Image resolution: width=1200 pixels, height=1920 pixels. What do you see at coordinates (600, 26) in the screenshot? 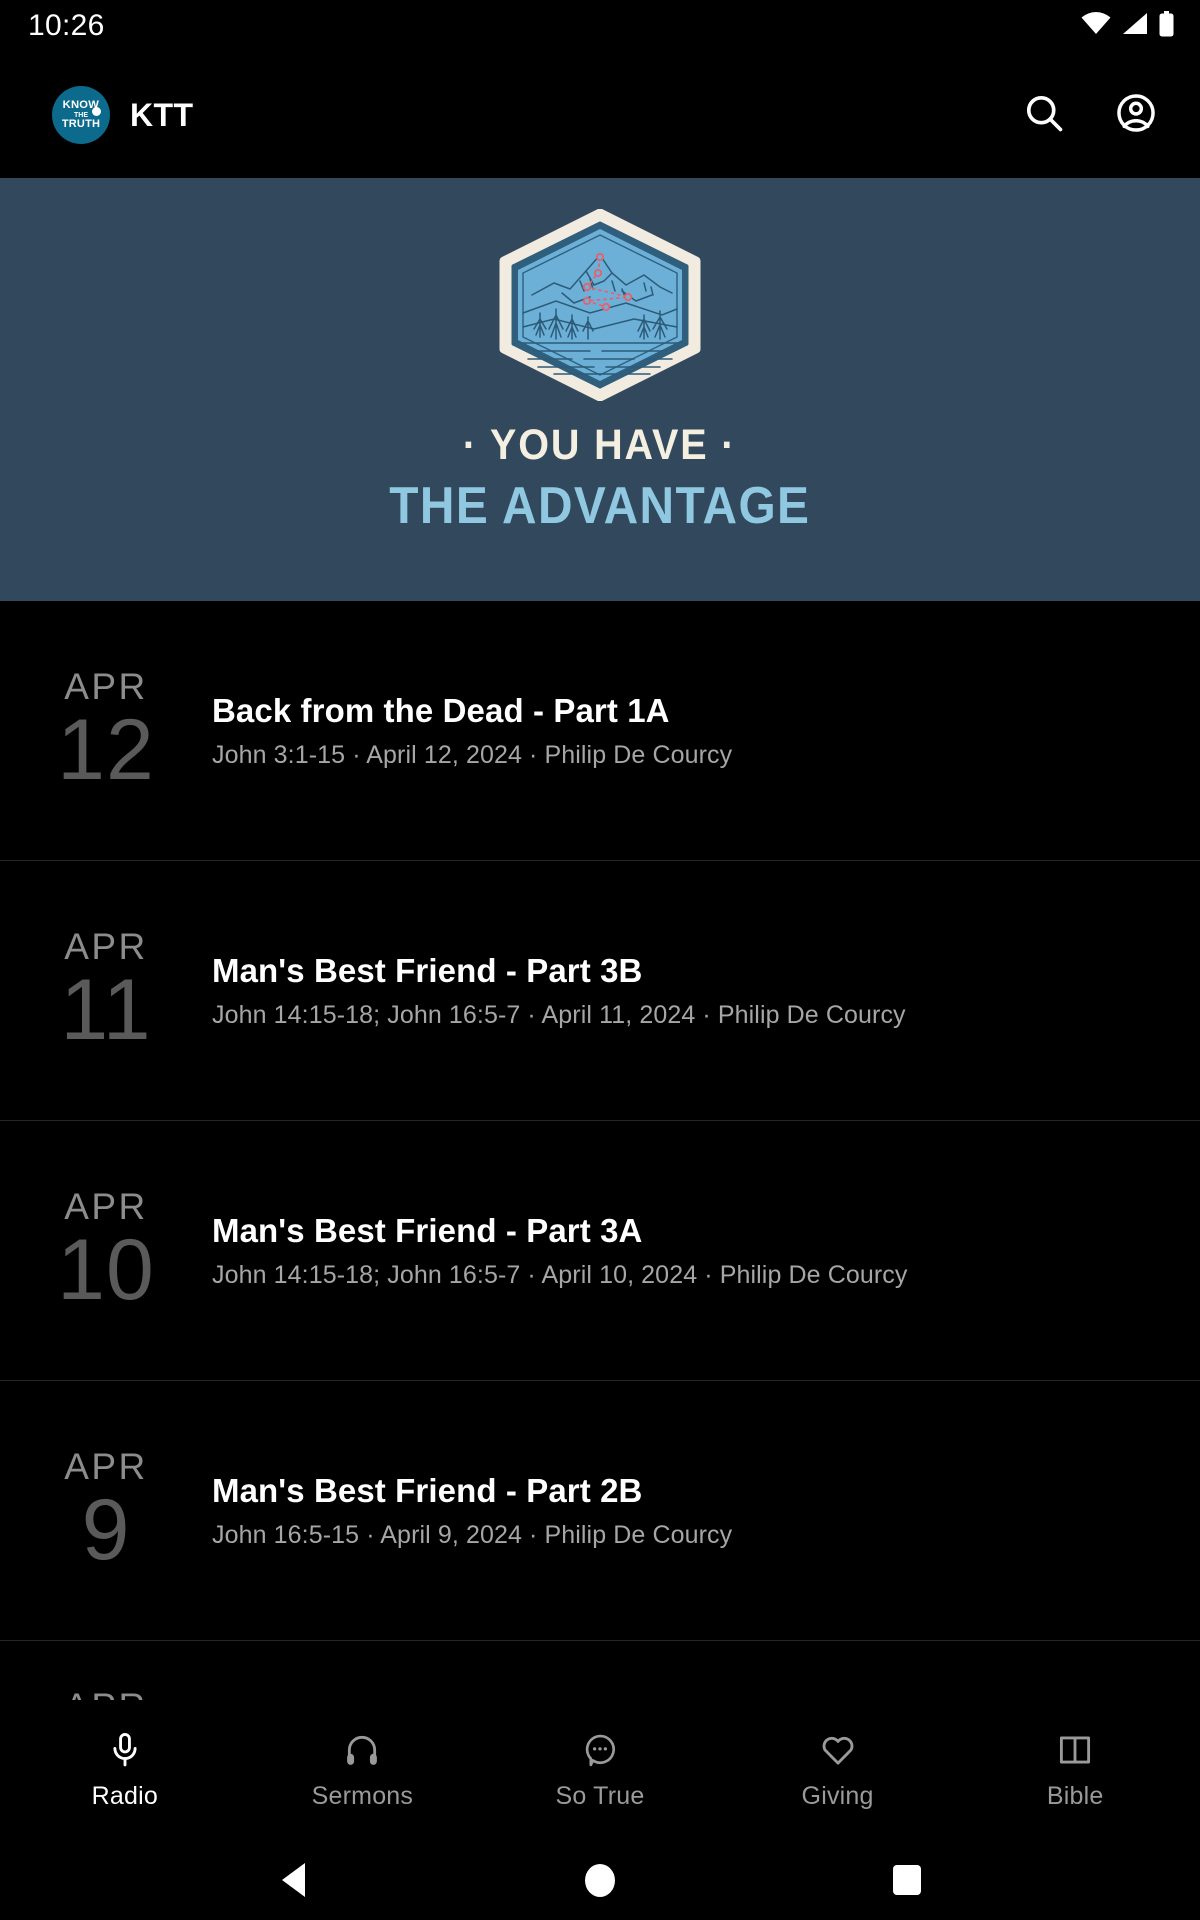
I see `status-bar: 10:26` at bounding box center [600, 26].